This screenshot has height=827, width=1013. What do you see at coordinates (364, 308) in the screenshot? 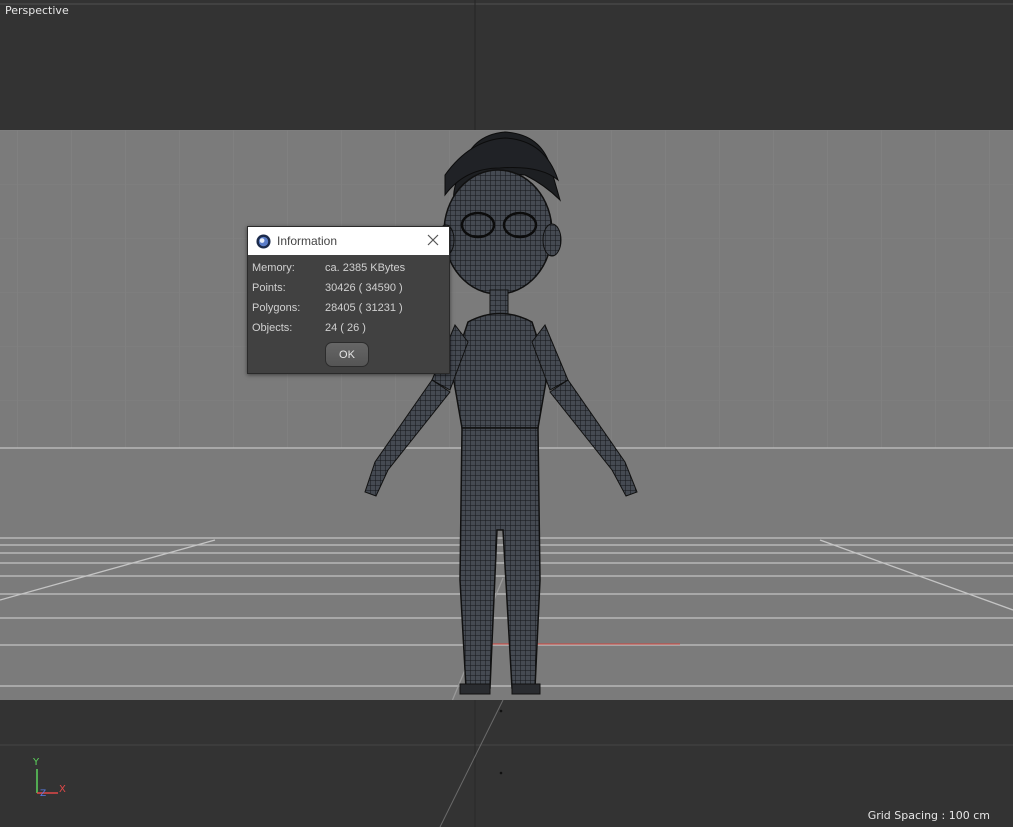
I see `polygons-value: 28405 ( 31231 )` at bounding box center [364, 308].